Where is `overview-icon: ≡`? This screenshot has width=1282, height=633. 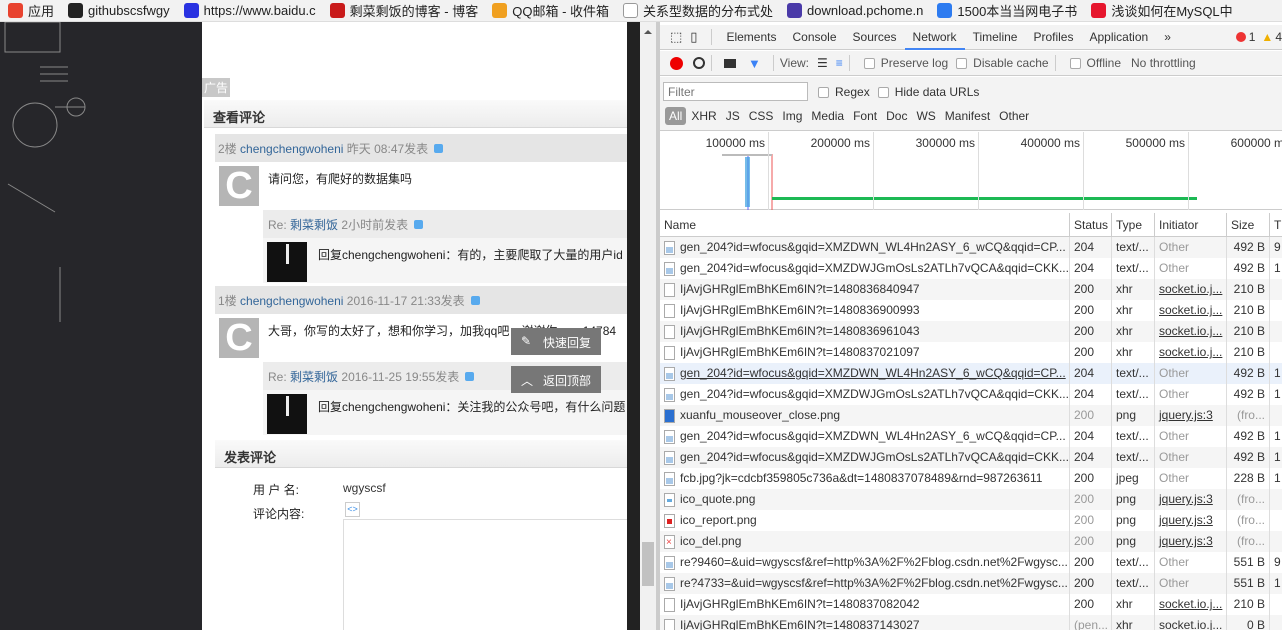 overview-icon: ≡ is located at coordinates (839, 63).